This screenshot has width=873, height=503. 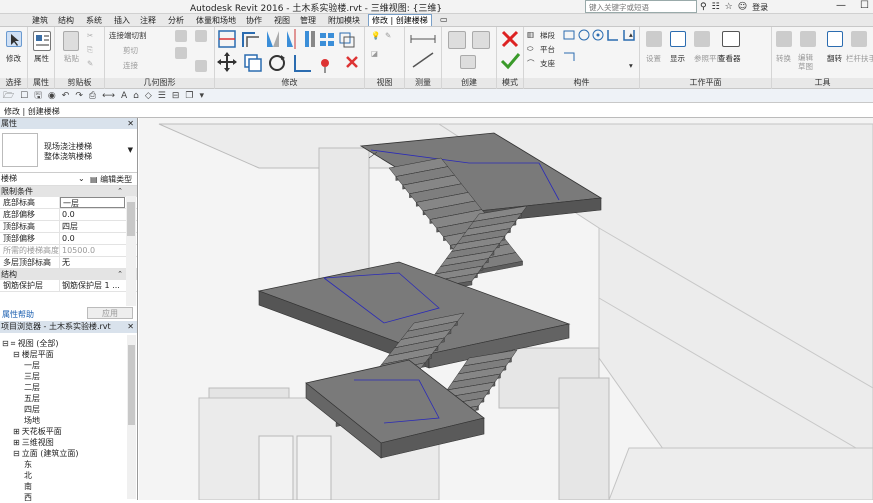 I want to click on tab-2: 结构, so click(x=66, y=20).